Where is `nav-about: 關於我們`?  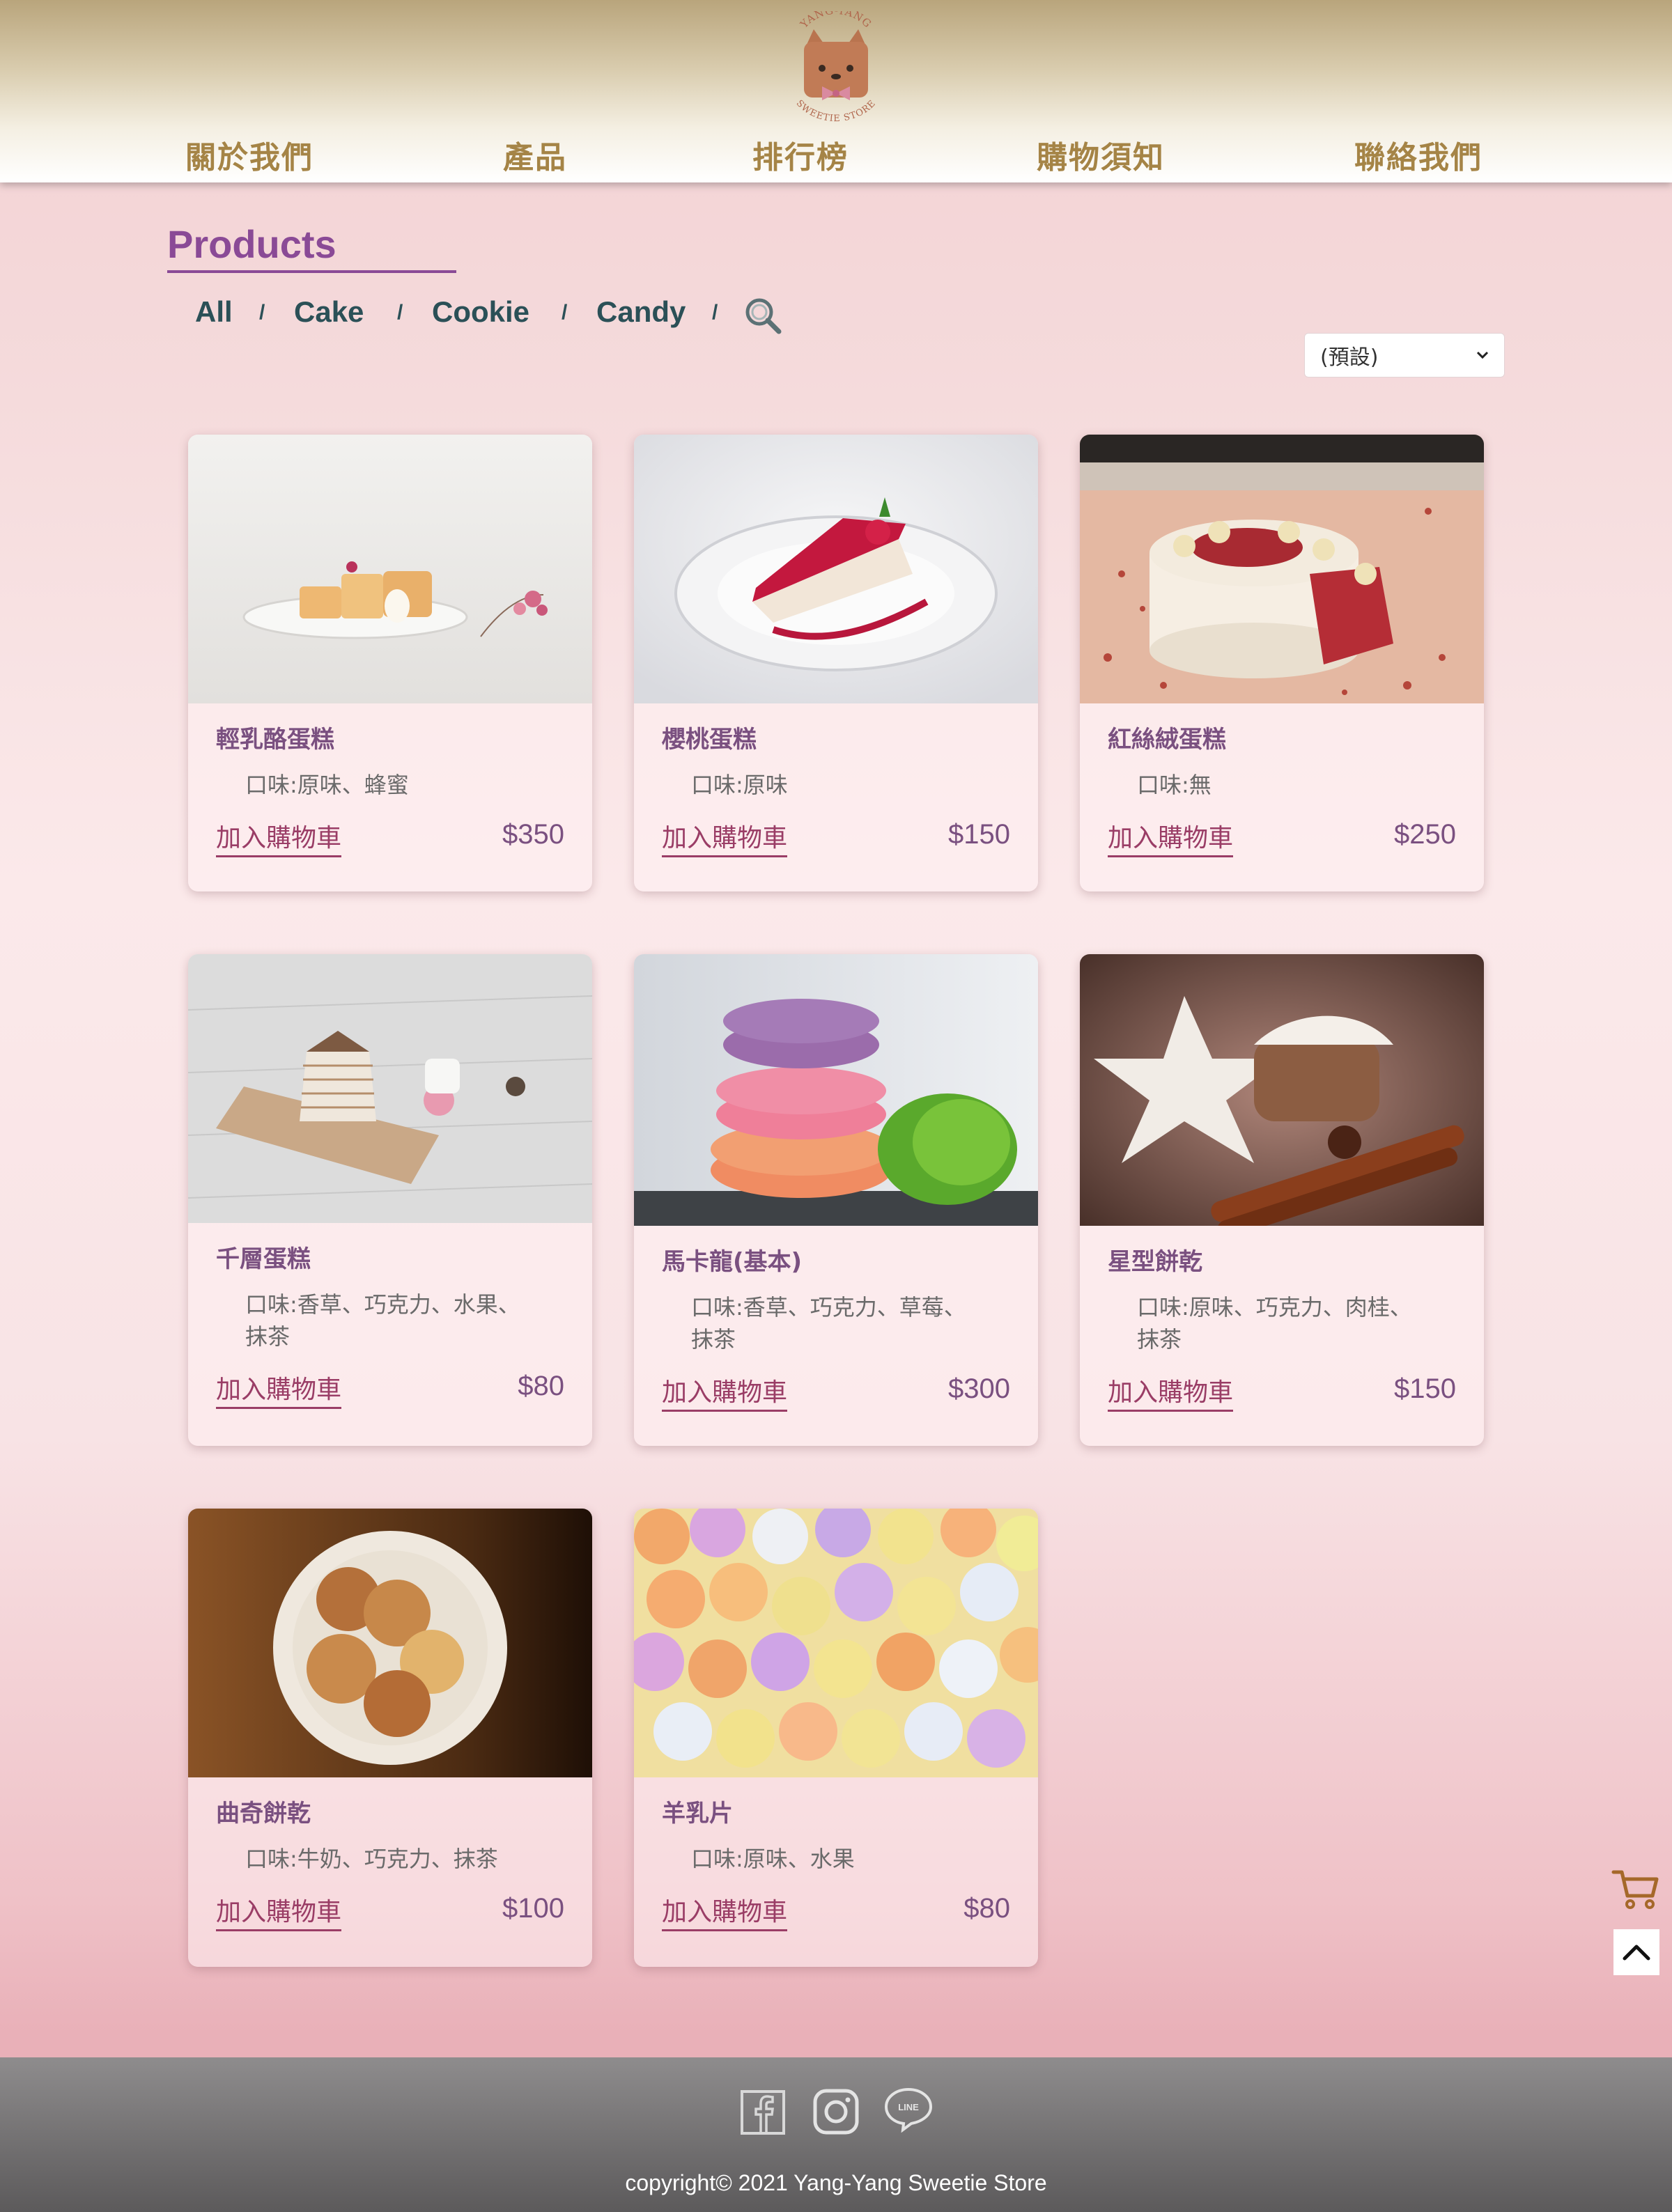
nav-about: 關於我們 is located at coordinates (249, 154).